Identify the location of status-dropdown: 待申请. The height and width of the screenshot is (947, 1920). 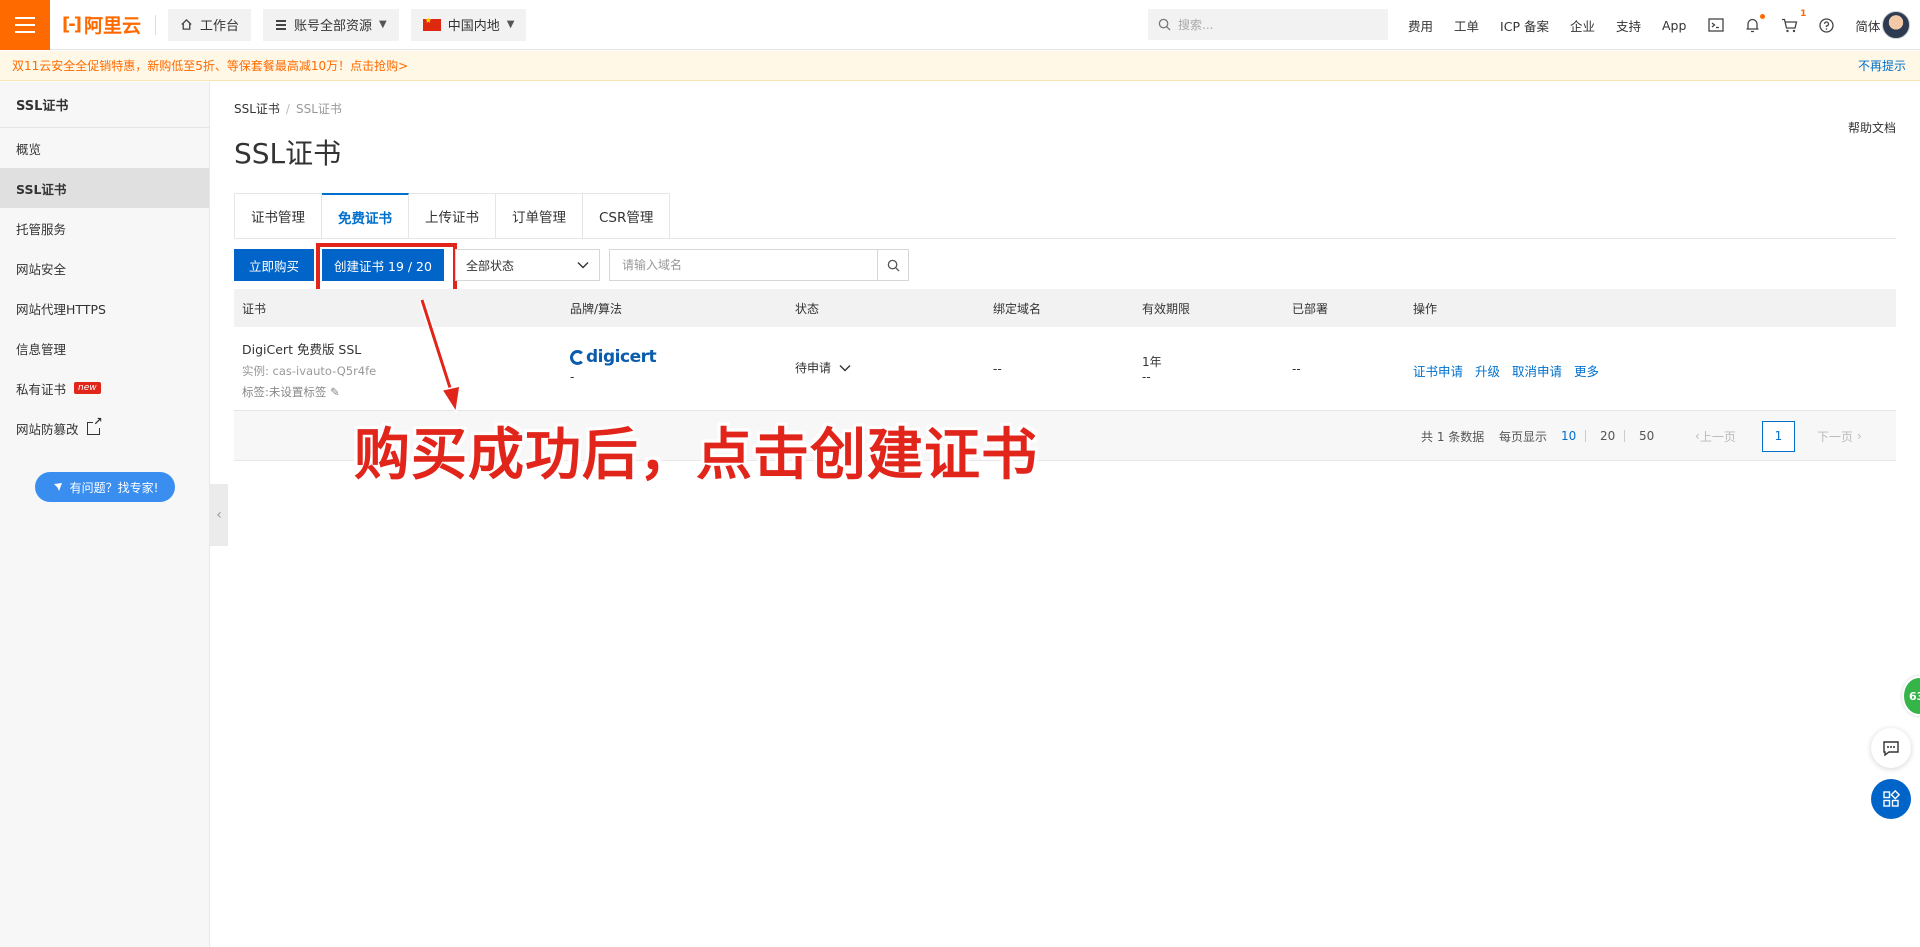
(823, 367).